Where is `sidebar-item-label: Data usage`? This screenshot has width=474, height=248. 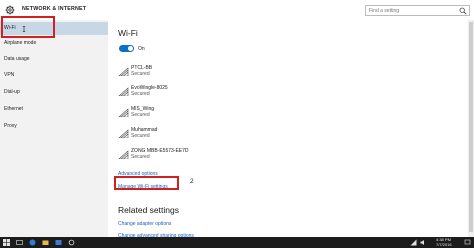 sidebar-item-label: Data usage is located at coordinates (17, 59).